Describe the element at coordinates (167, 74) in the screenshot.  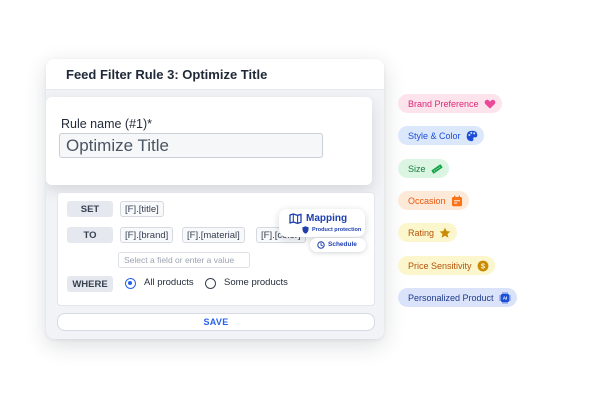
I see `card-title: Feed Filter Rule 3: Optimize Title` at that location.